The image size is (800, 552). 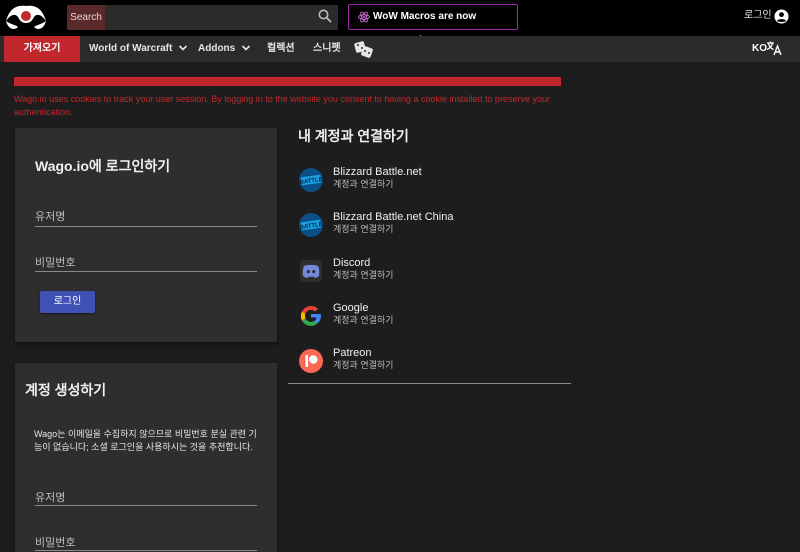 What do you see at coordinates (429, 383) in the screenshot?
I see `connect-divider` at bounding box center [429, 383].